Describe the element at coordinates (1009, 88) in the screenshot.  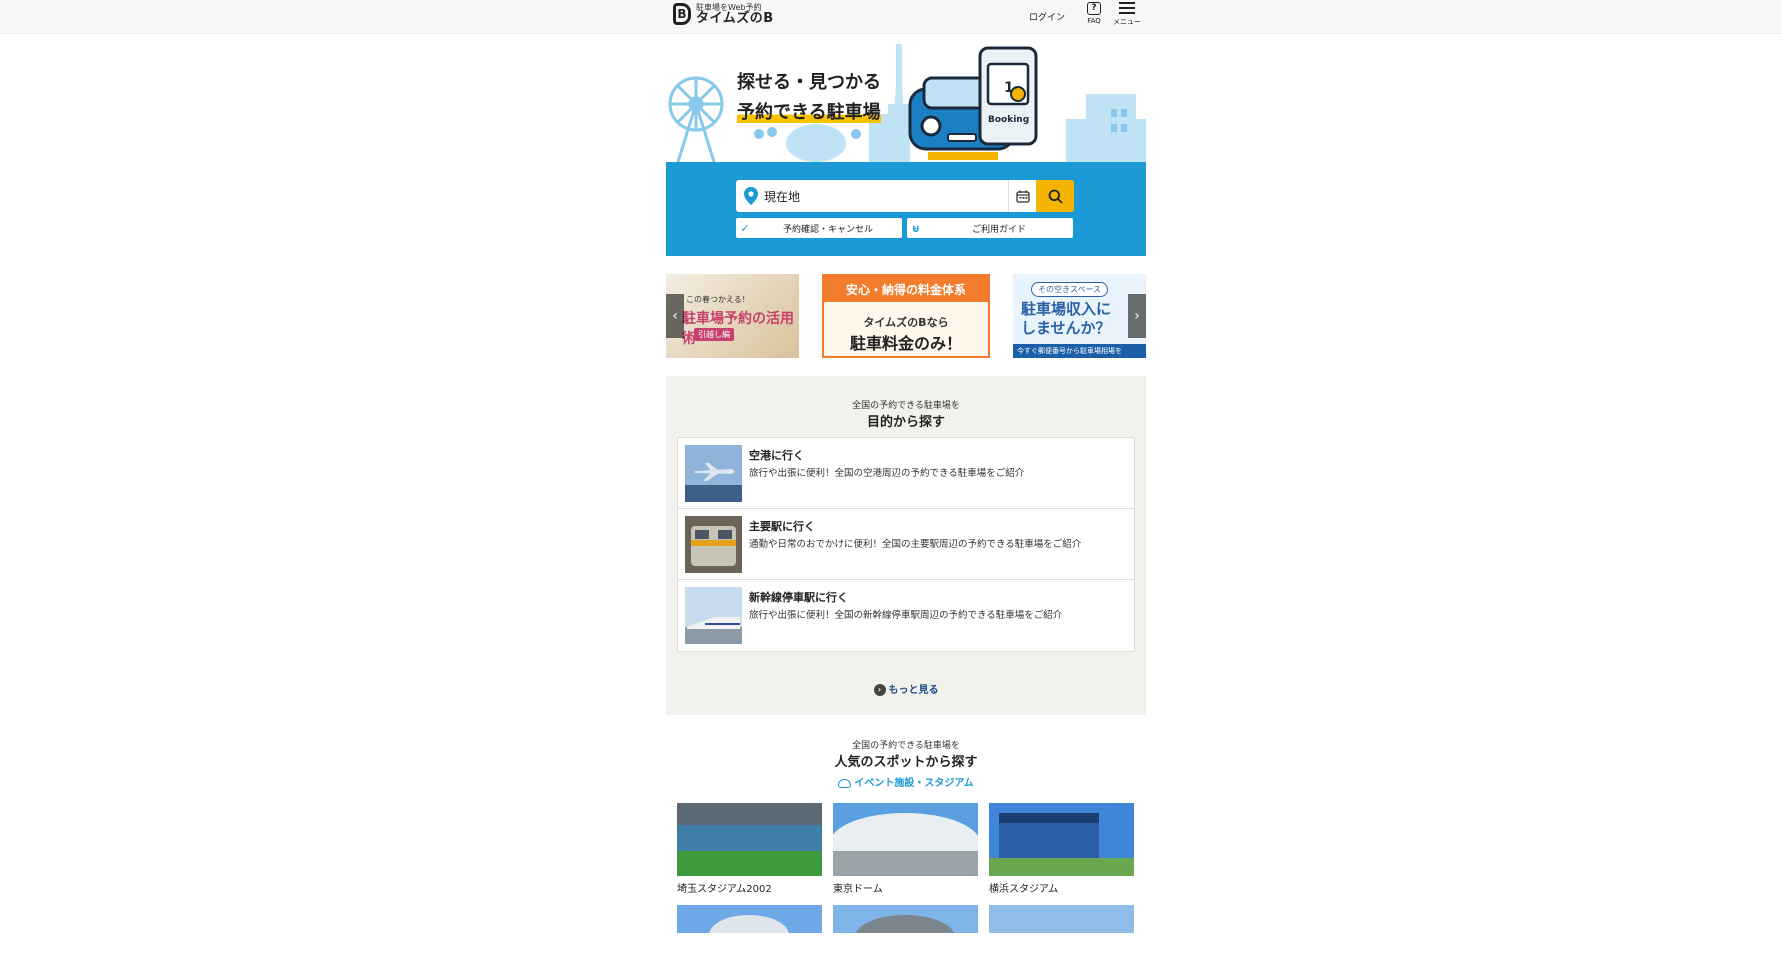
I see `booking-day: 1` at that location.